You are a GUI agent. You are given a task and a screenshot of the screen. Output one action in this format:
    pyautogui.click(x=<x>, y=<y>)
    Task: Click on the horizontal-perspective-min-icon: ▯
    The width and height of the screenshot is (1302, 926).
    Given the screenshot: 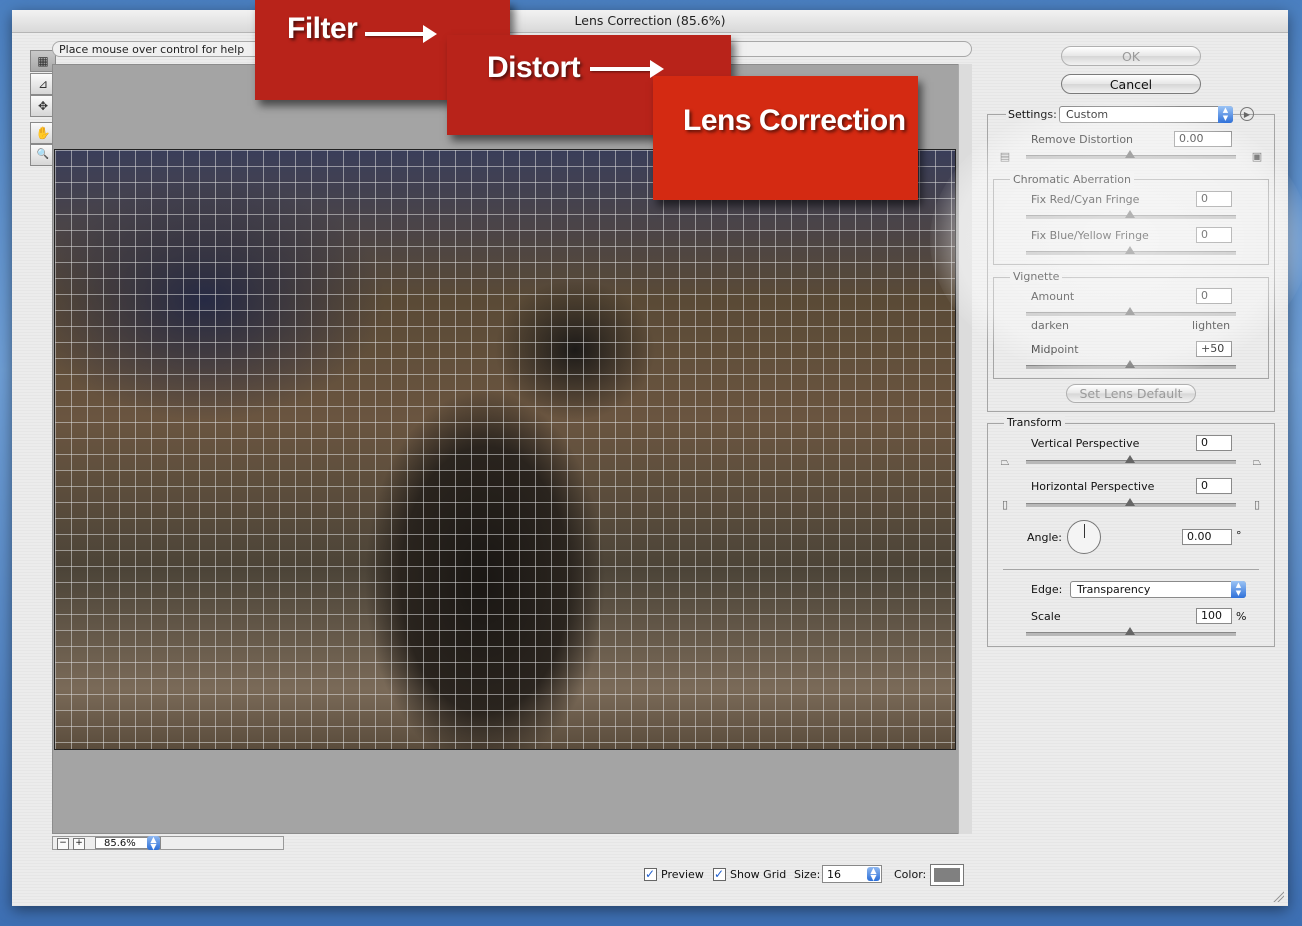 What is the action you would take?
    pyautogui.click(x=1005, y=504)
    